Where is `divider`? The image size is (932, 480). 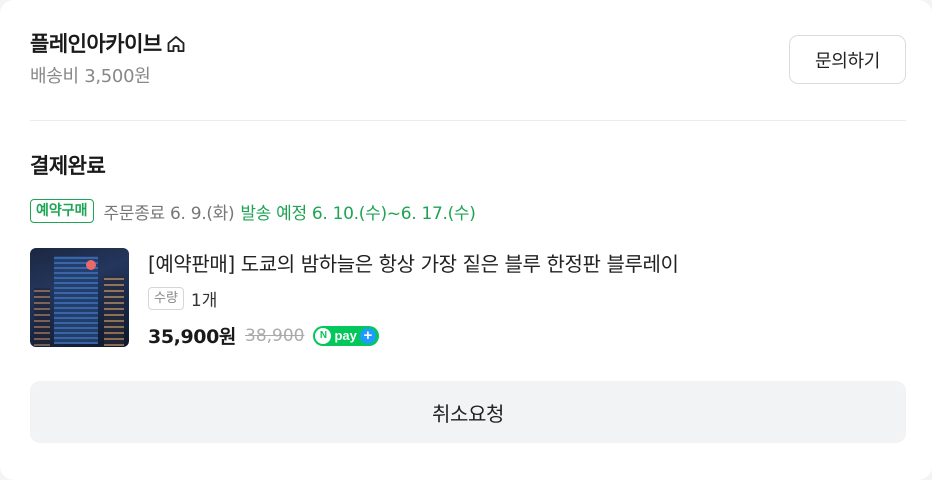 divider is located at coordinates (468, 120).